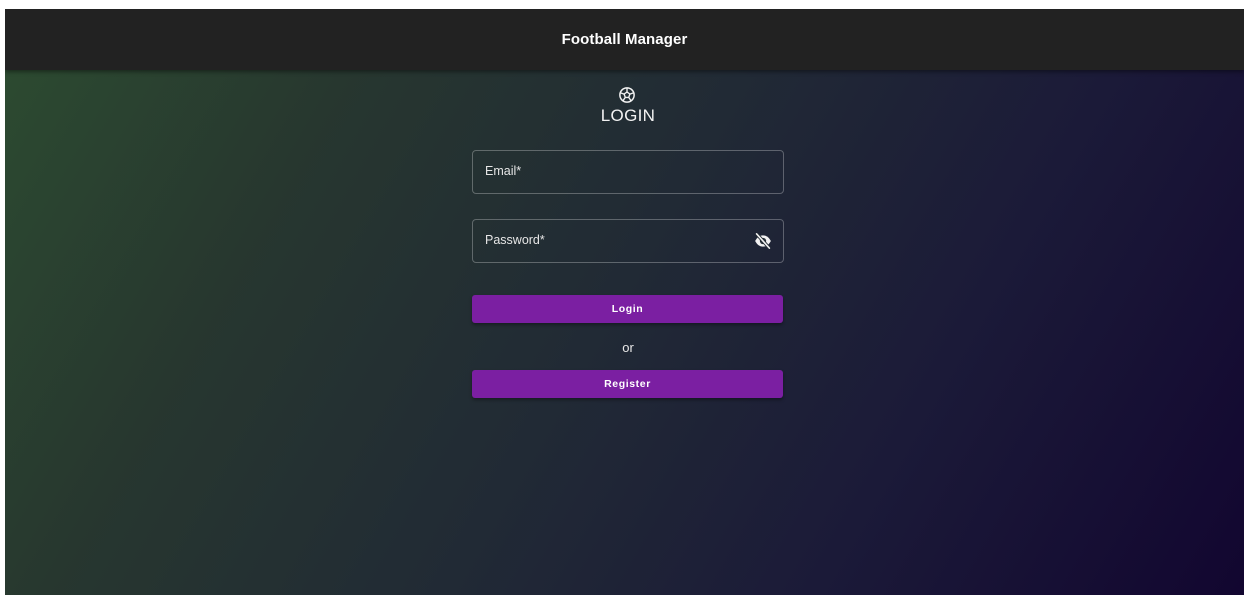 The height and width of the screenshot is (595, 1249). Describe the element at coordinates (627, 95) in the screenshot. I see `football-icon` at that location.